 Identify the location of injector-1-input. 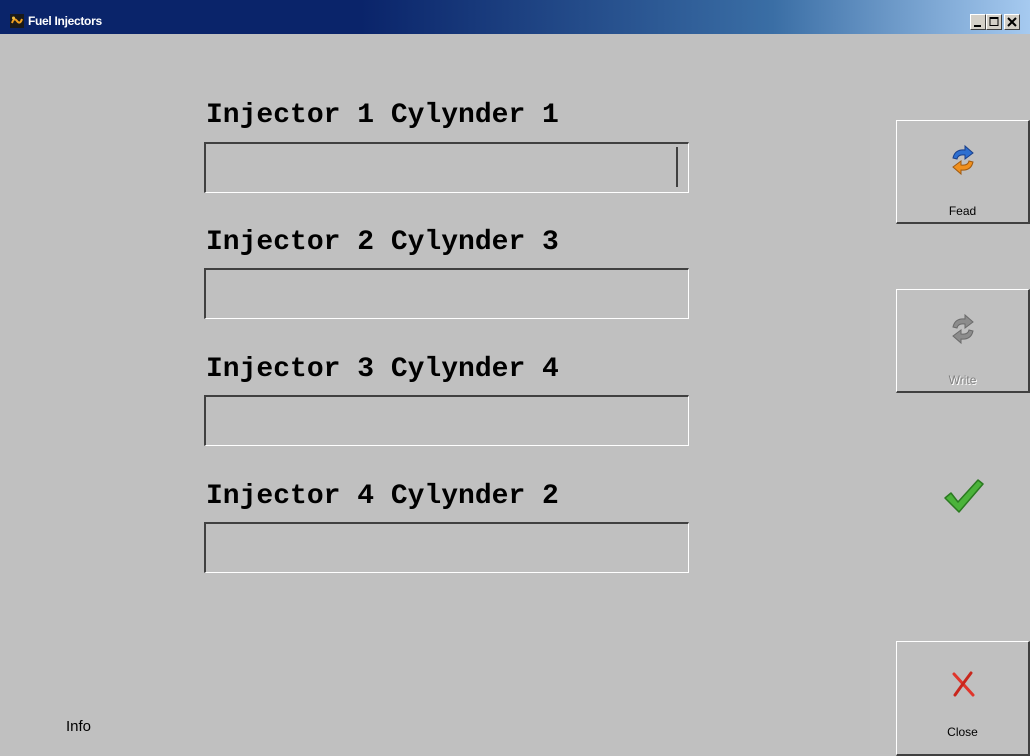
(446, 167).